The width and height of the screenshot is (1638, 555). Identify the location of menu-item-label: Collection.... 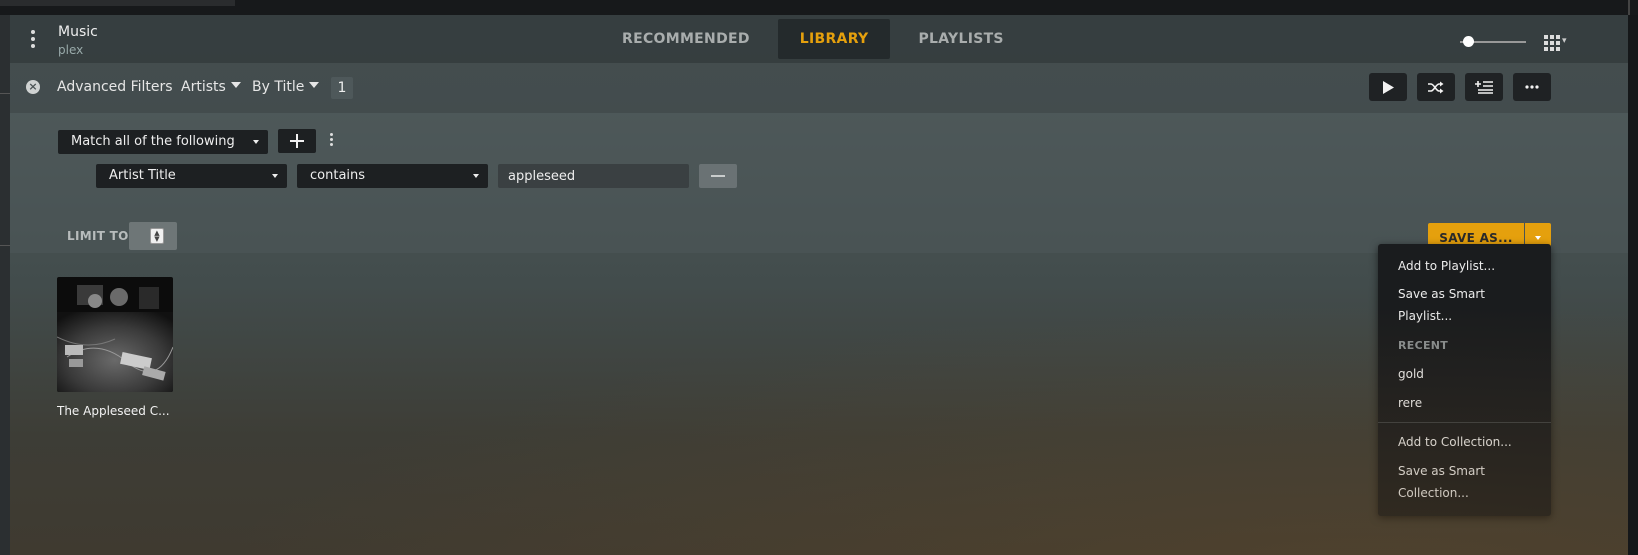
(1433, 493).